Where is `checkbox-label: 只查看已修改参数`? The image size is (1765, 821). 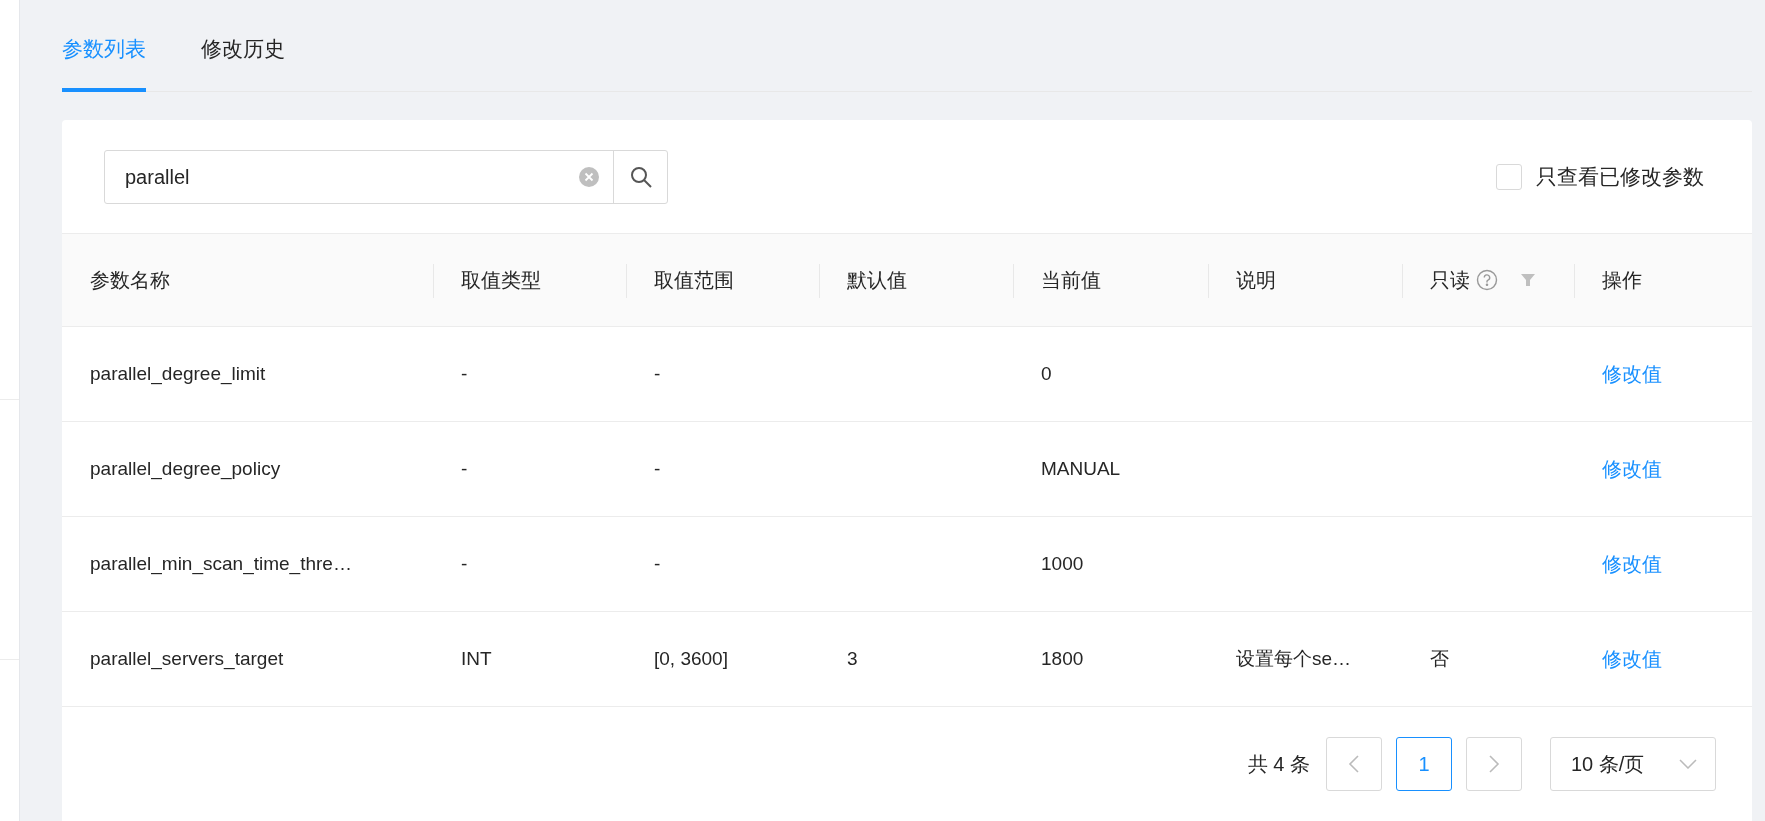 checkbox-label: 只查看已修改参数 is located at coordinates (1620, 176).